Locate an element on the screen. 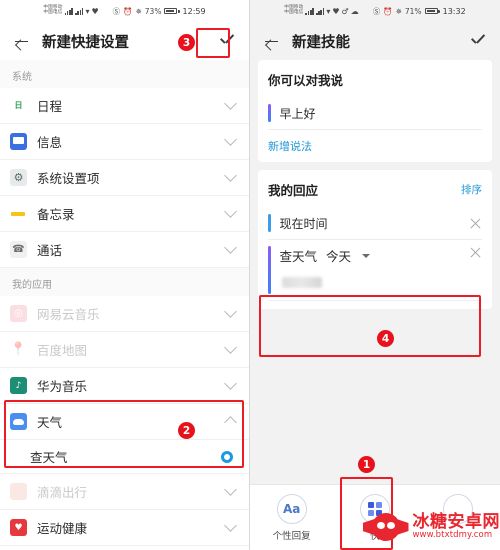 This screenshot has width=500, height=550. list-item-netease-music: ◎ 网易云音乐 is located at coordinates (124, 314).